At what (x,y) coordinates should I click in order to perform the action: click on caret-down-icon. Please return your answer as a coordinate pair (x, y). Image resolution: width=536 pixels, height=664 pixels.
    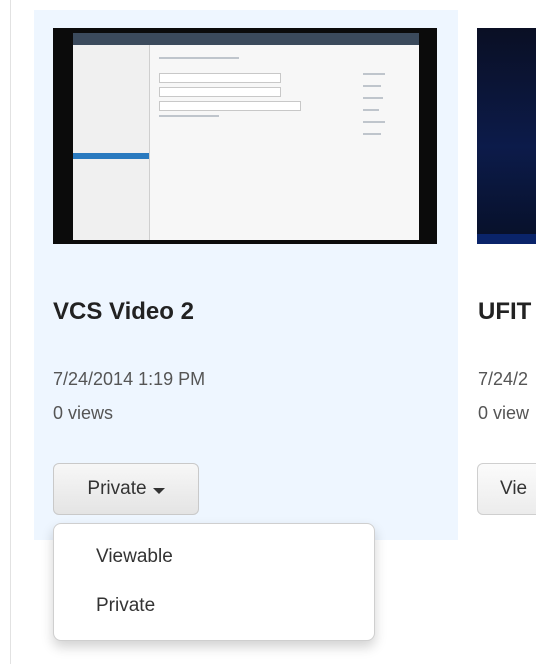
    Looking at the image, I should click on (158, 490).